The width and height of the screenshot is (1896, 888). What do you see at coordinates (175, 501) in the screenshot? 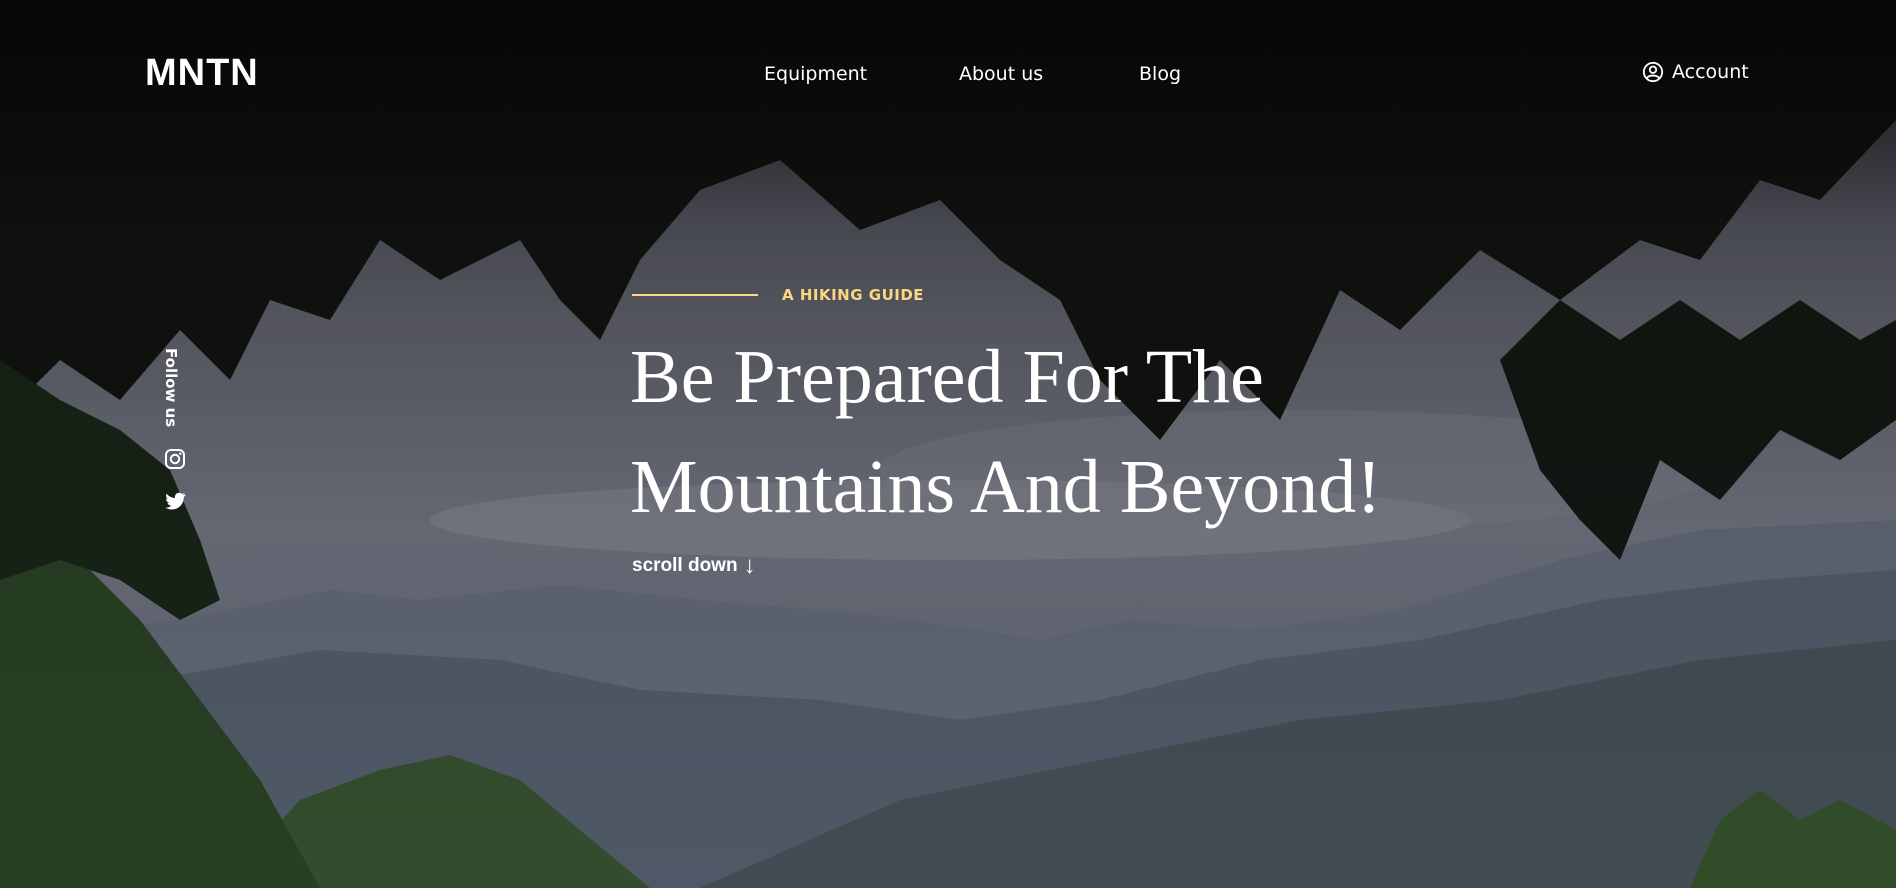
I see `twitter-icon` at bounding box center [175, 501].